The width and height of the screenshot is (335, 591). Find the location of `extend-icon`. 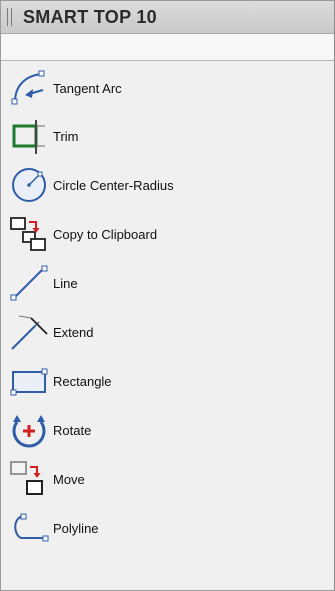

extend-icon is located at coordinates (29, 332).